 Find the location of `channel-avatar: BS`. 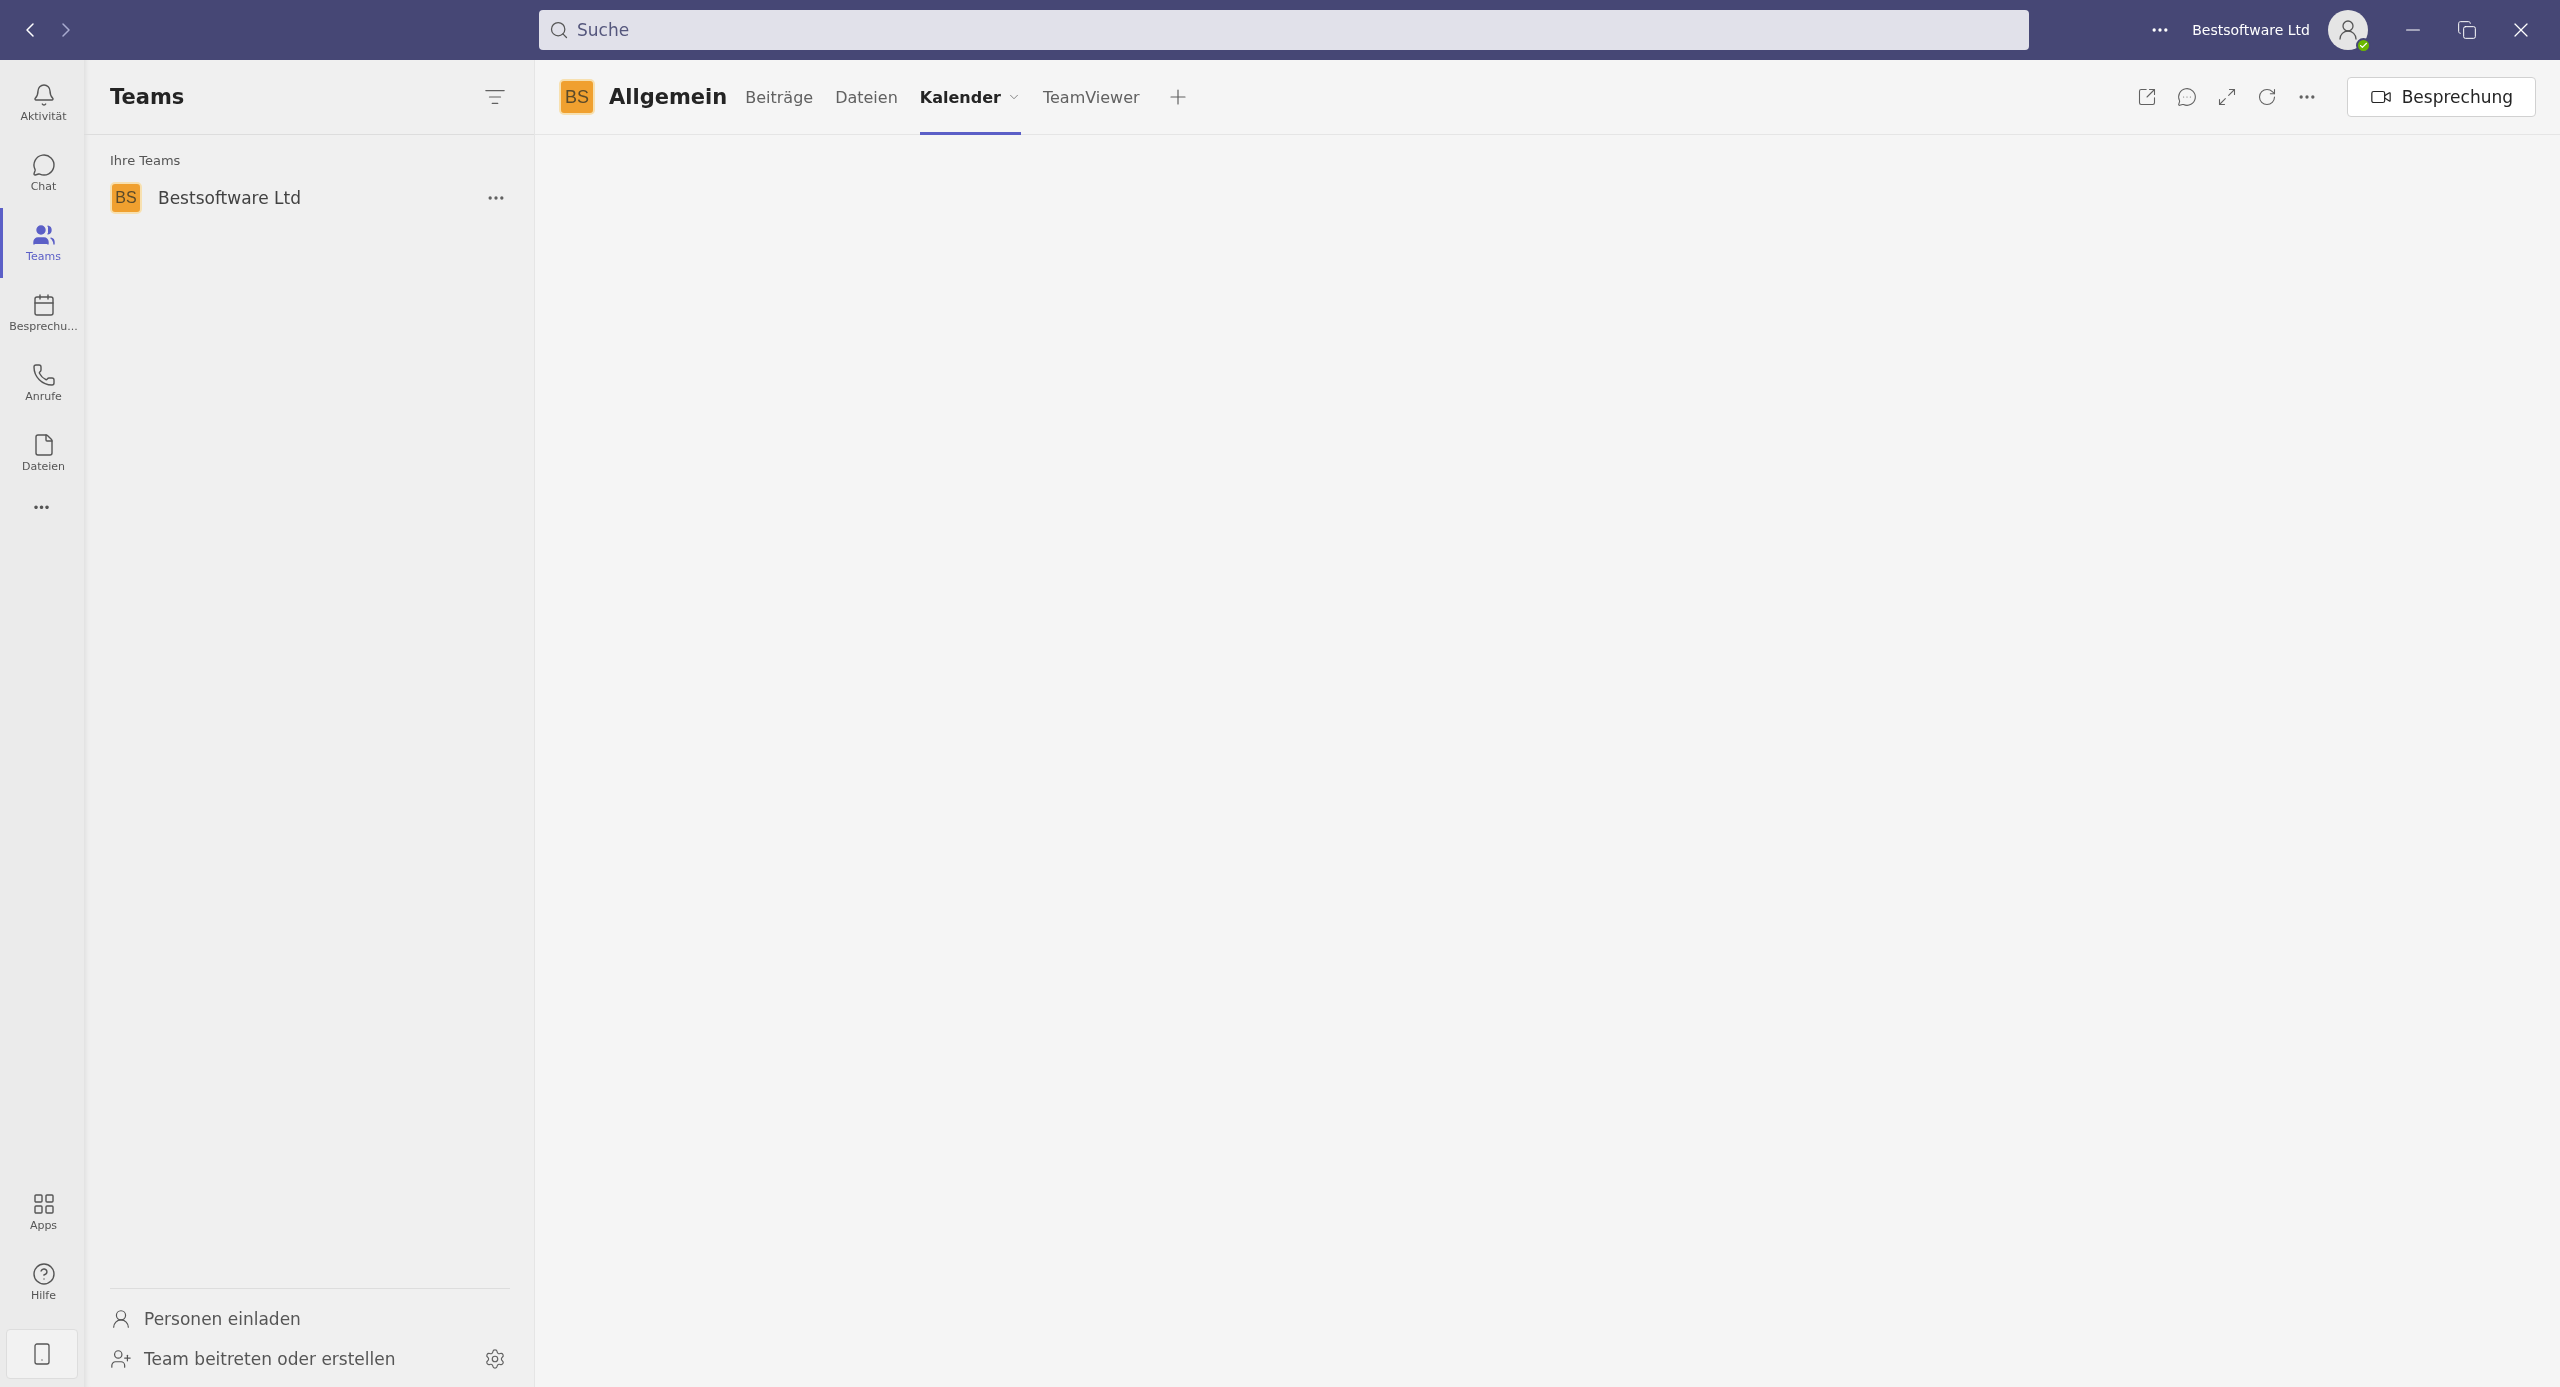

channel-avatar: BS is located at coordinates (577, 97).